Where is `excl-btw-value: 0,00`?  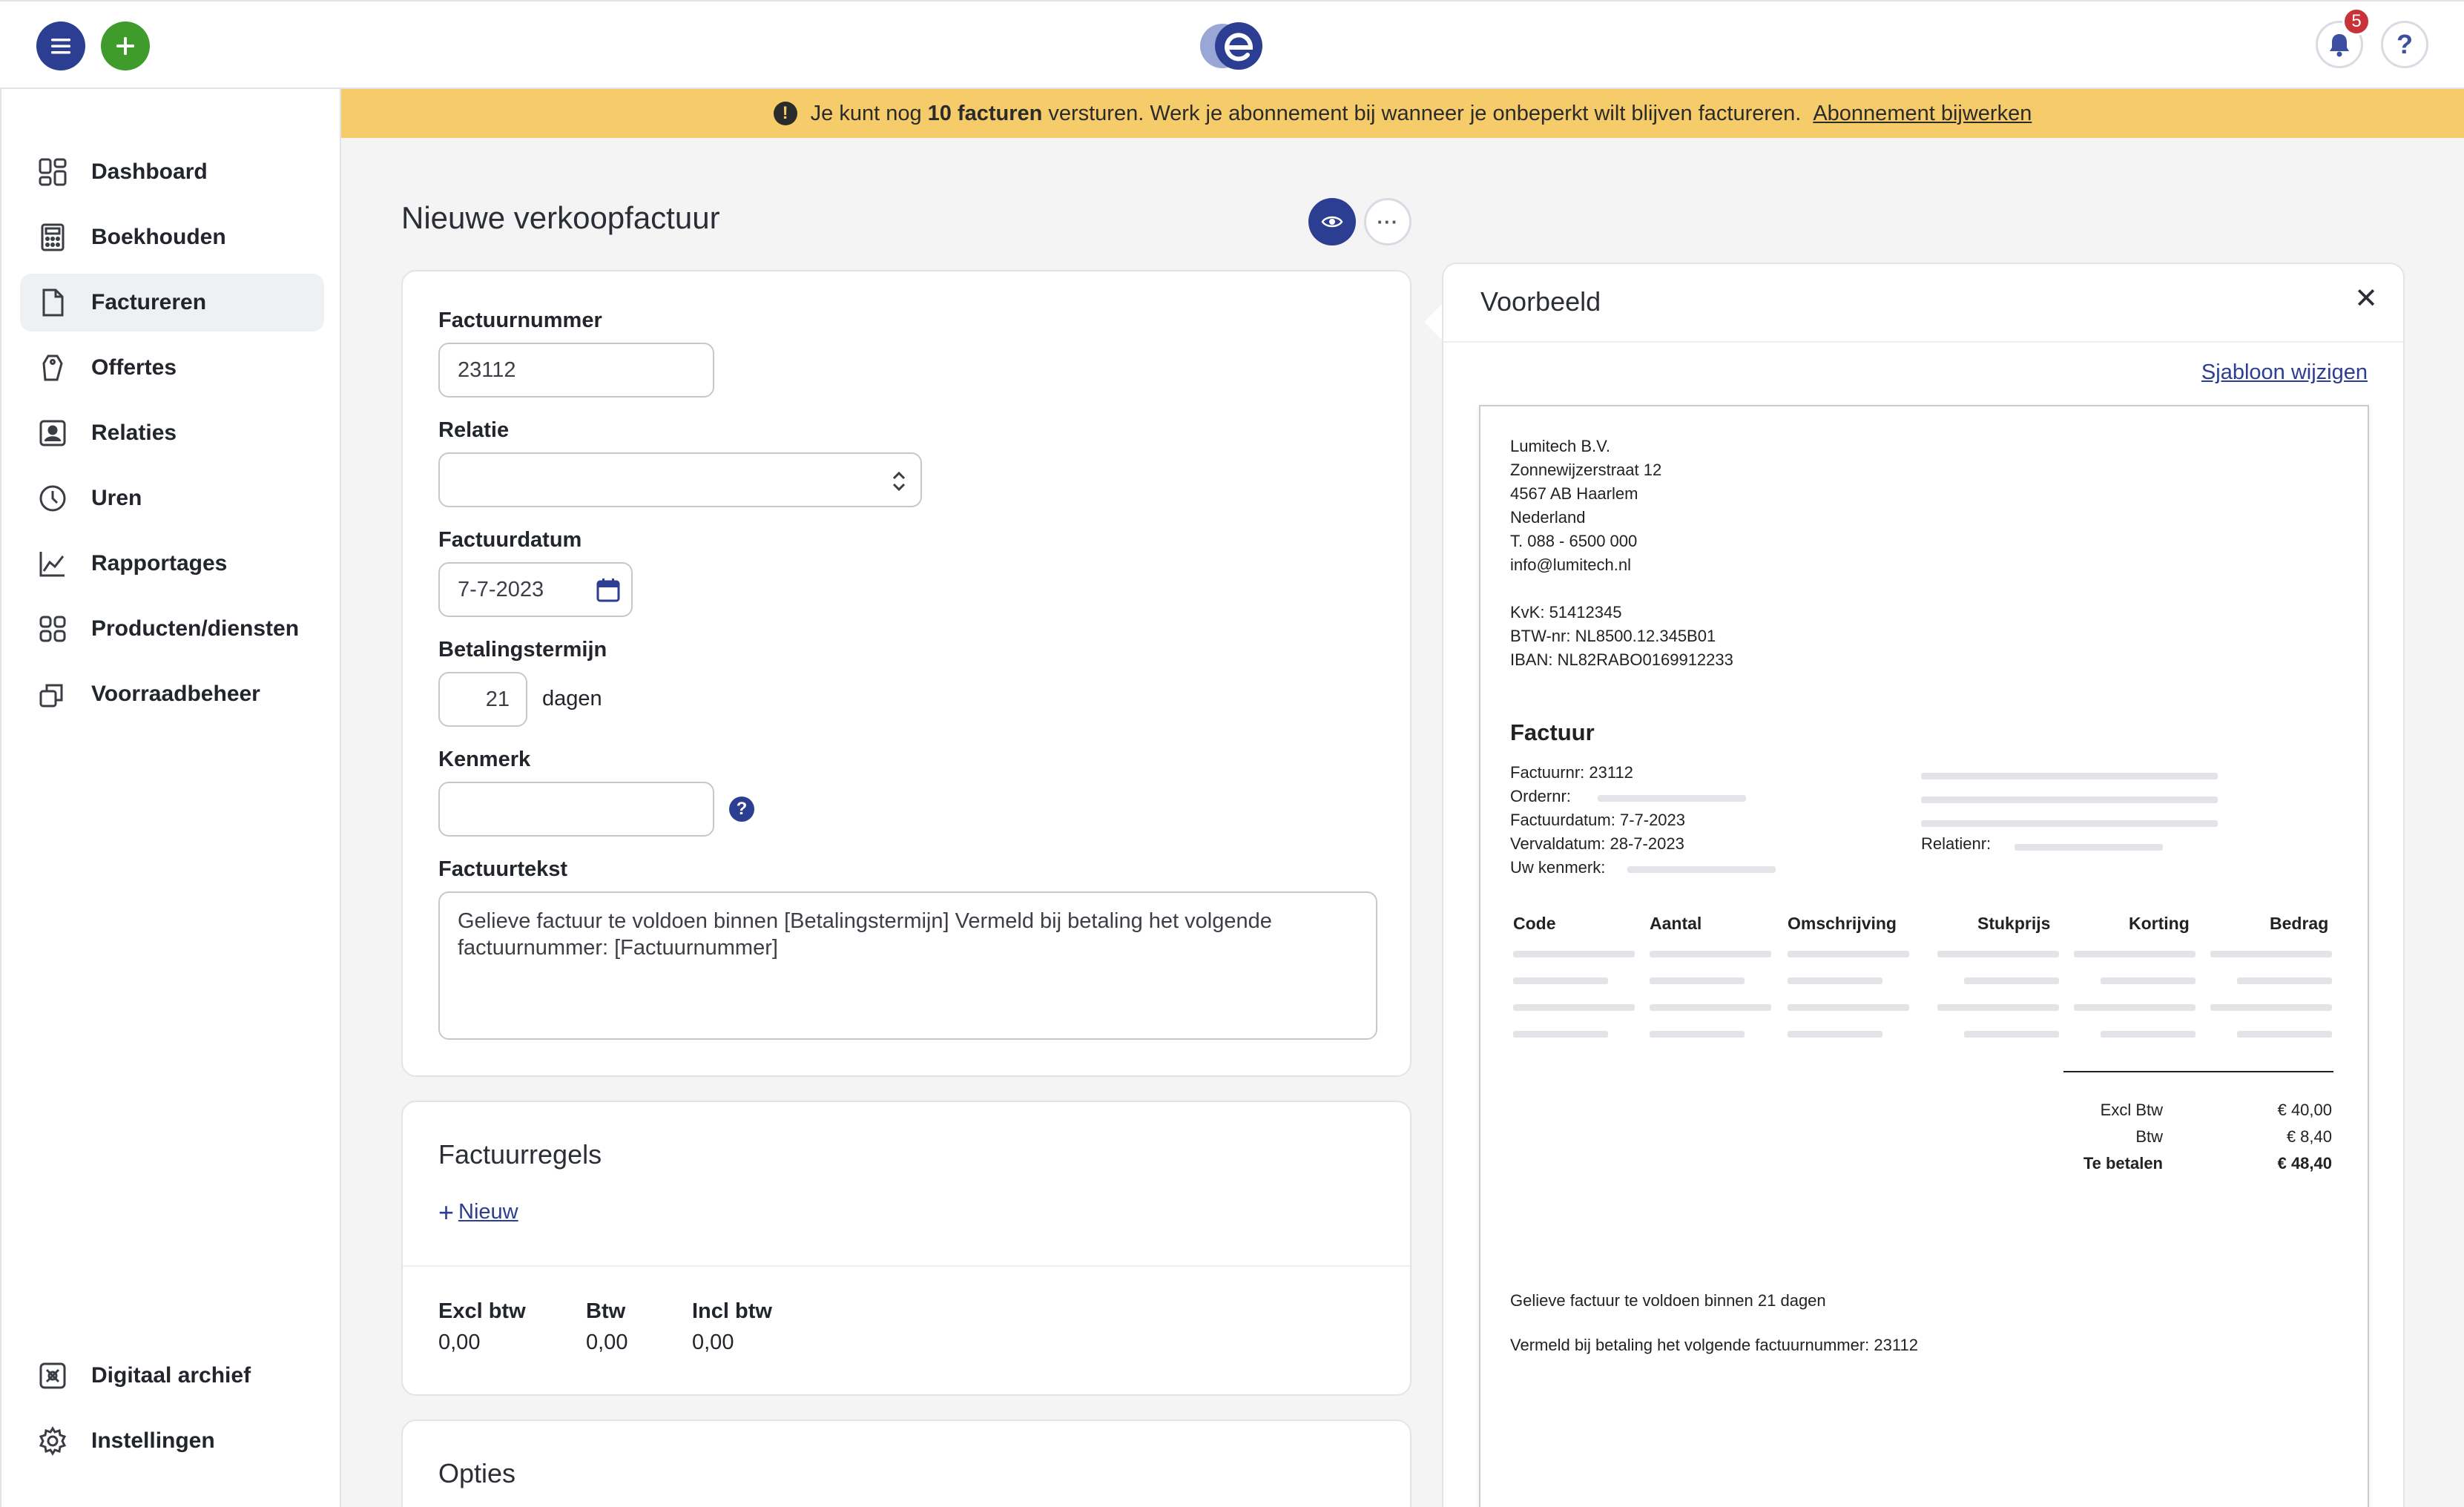
excl-btw-value: 0,00 is located at coordinates (460, 1342).